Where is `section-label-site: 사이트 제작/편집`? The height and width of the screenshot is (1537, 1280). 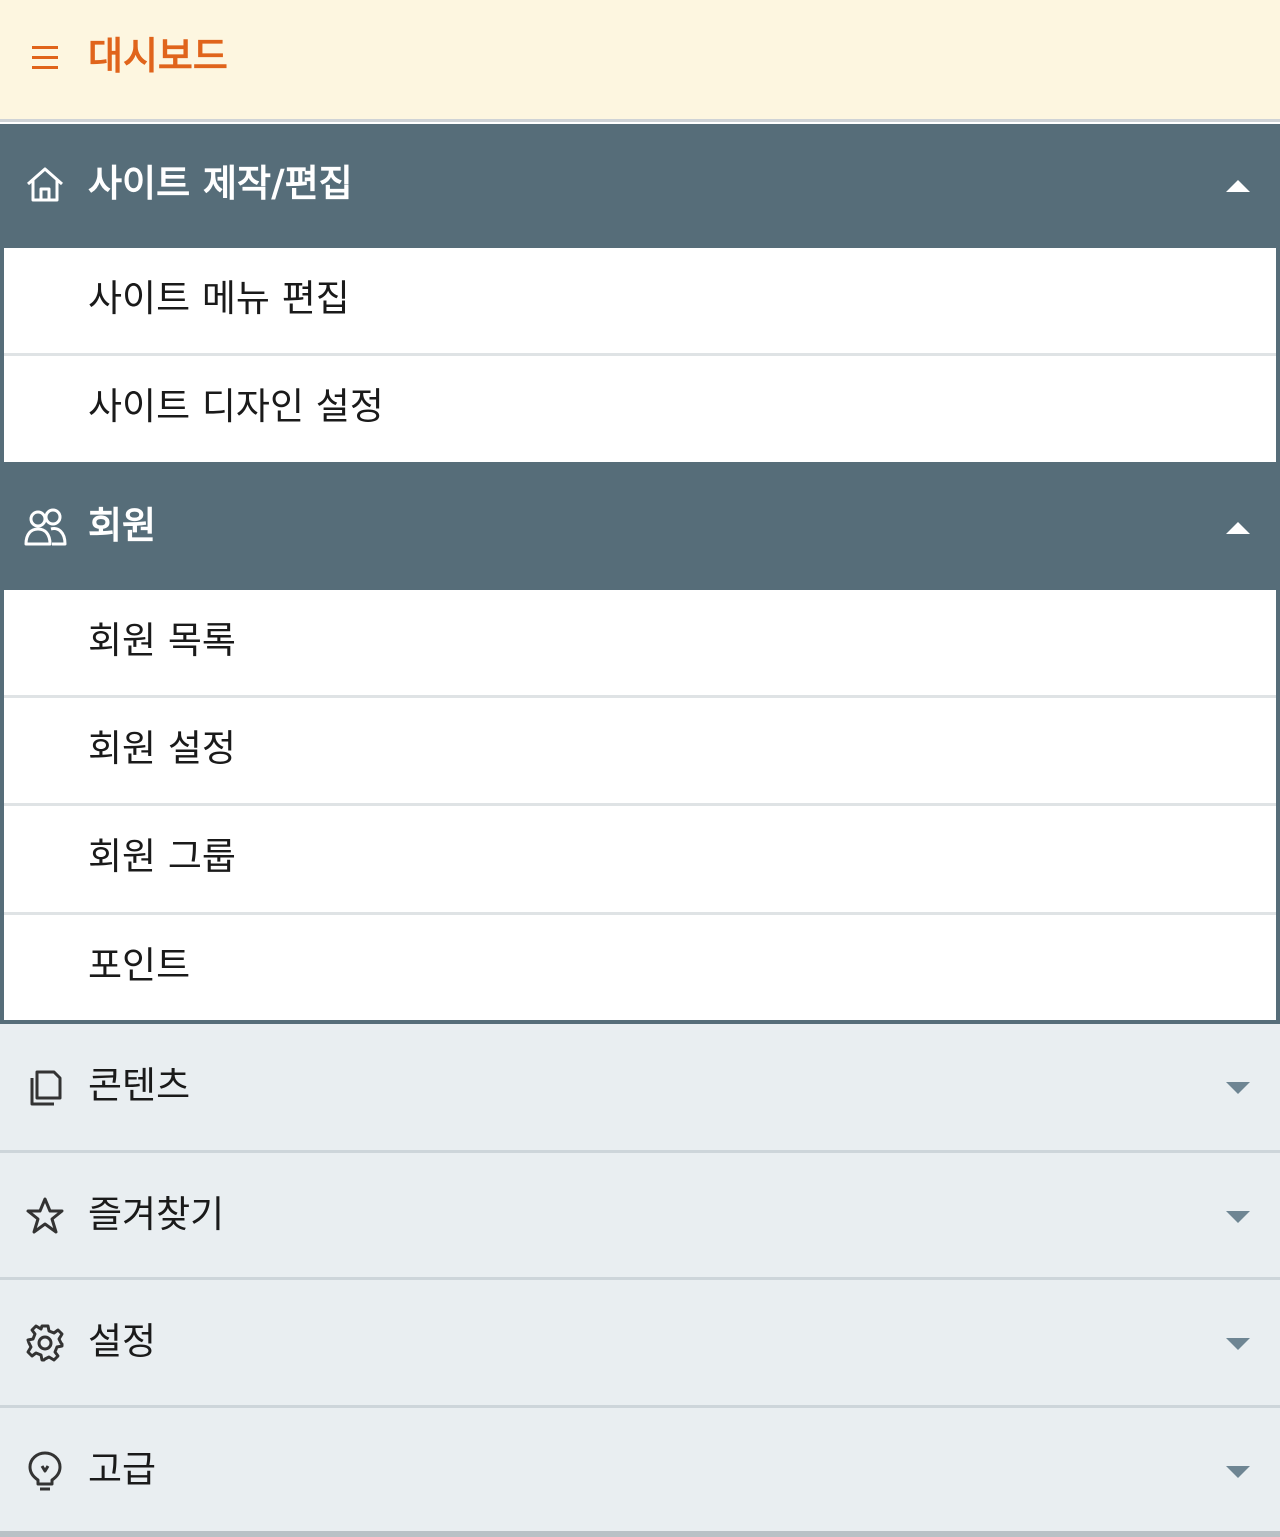
section-label-site: 사이트 제작/편집 is located at coordinates (220, 183).